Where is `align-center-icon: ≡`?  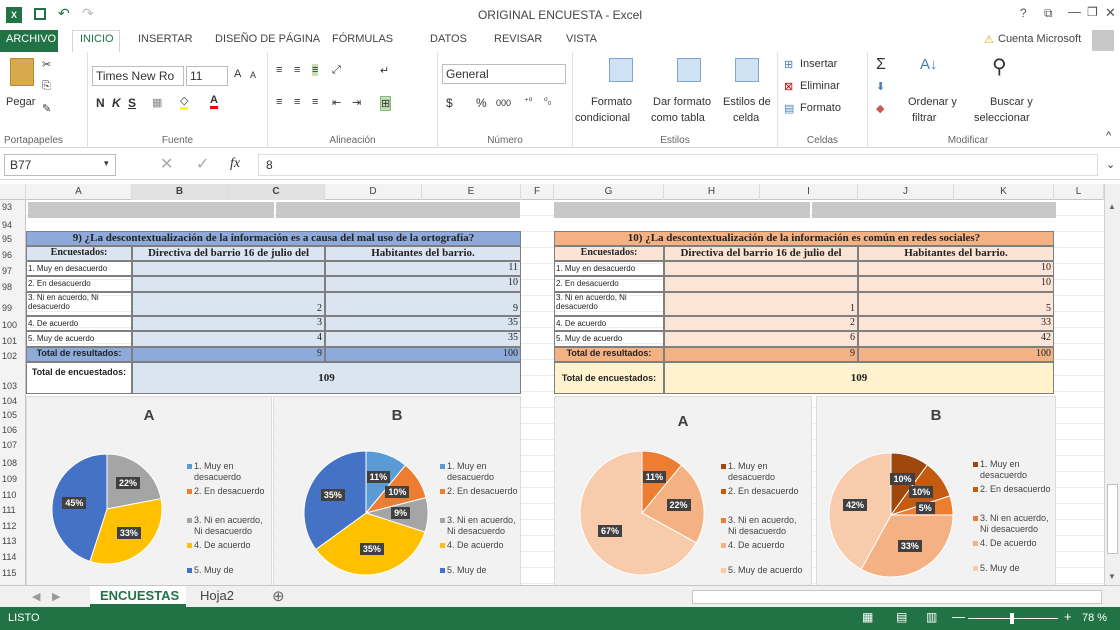 align-center-icon: ≡ is located at coordinates (297, 102).